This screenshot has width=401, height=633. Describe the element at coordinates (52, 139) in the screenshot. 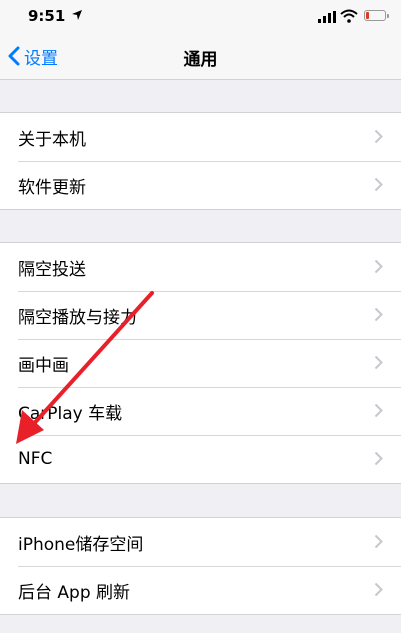

I see `row-label: 关于本机` at that location.